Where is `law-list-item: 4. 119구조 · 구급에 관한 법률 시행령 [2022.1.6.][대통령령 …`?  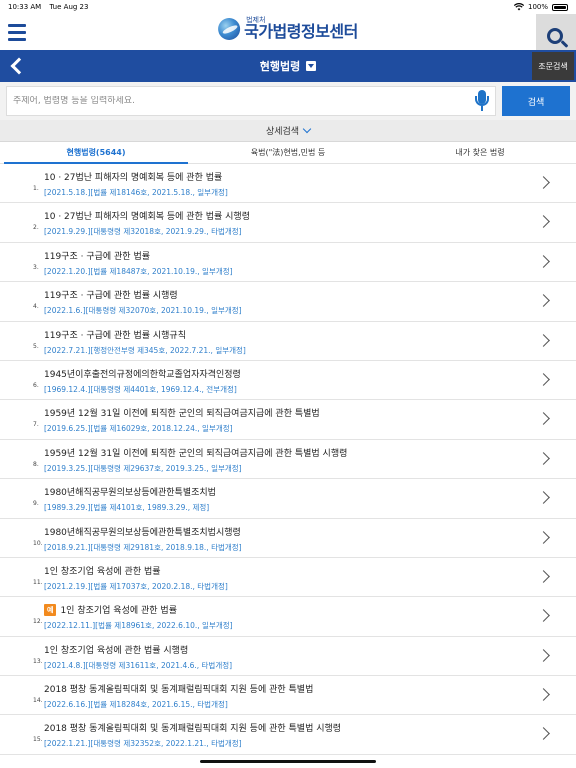 law-list-item: 4. 119구조 · 구급에 관한 법률 시행령 [2022.1.6.][대통령령 … is located at coordinates (288, 302).